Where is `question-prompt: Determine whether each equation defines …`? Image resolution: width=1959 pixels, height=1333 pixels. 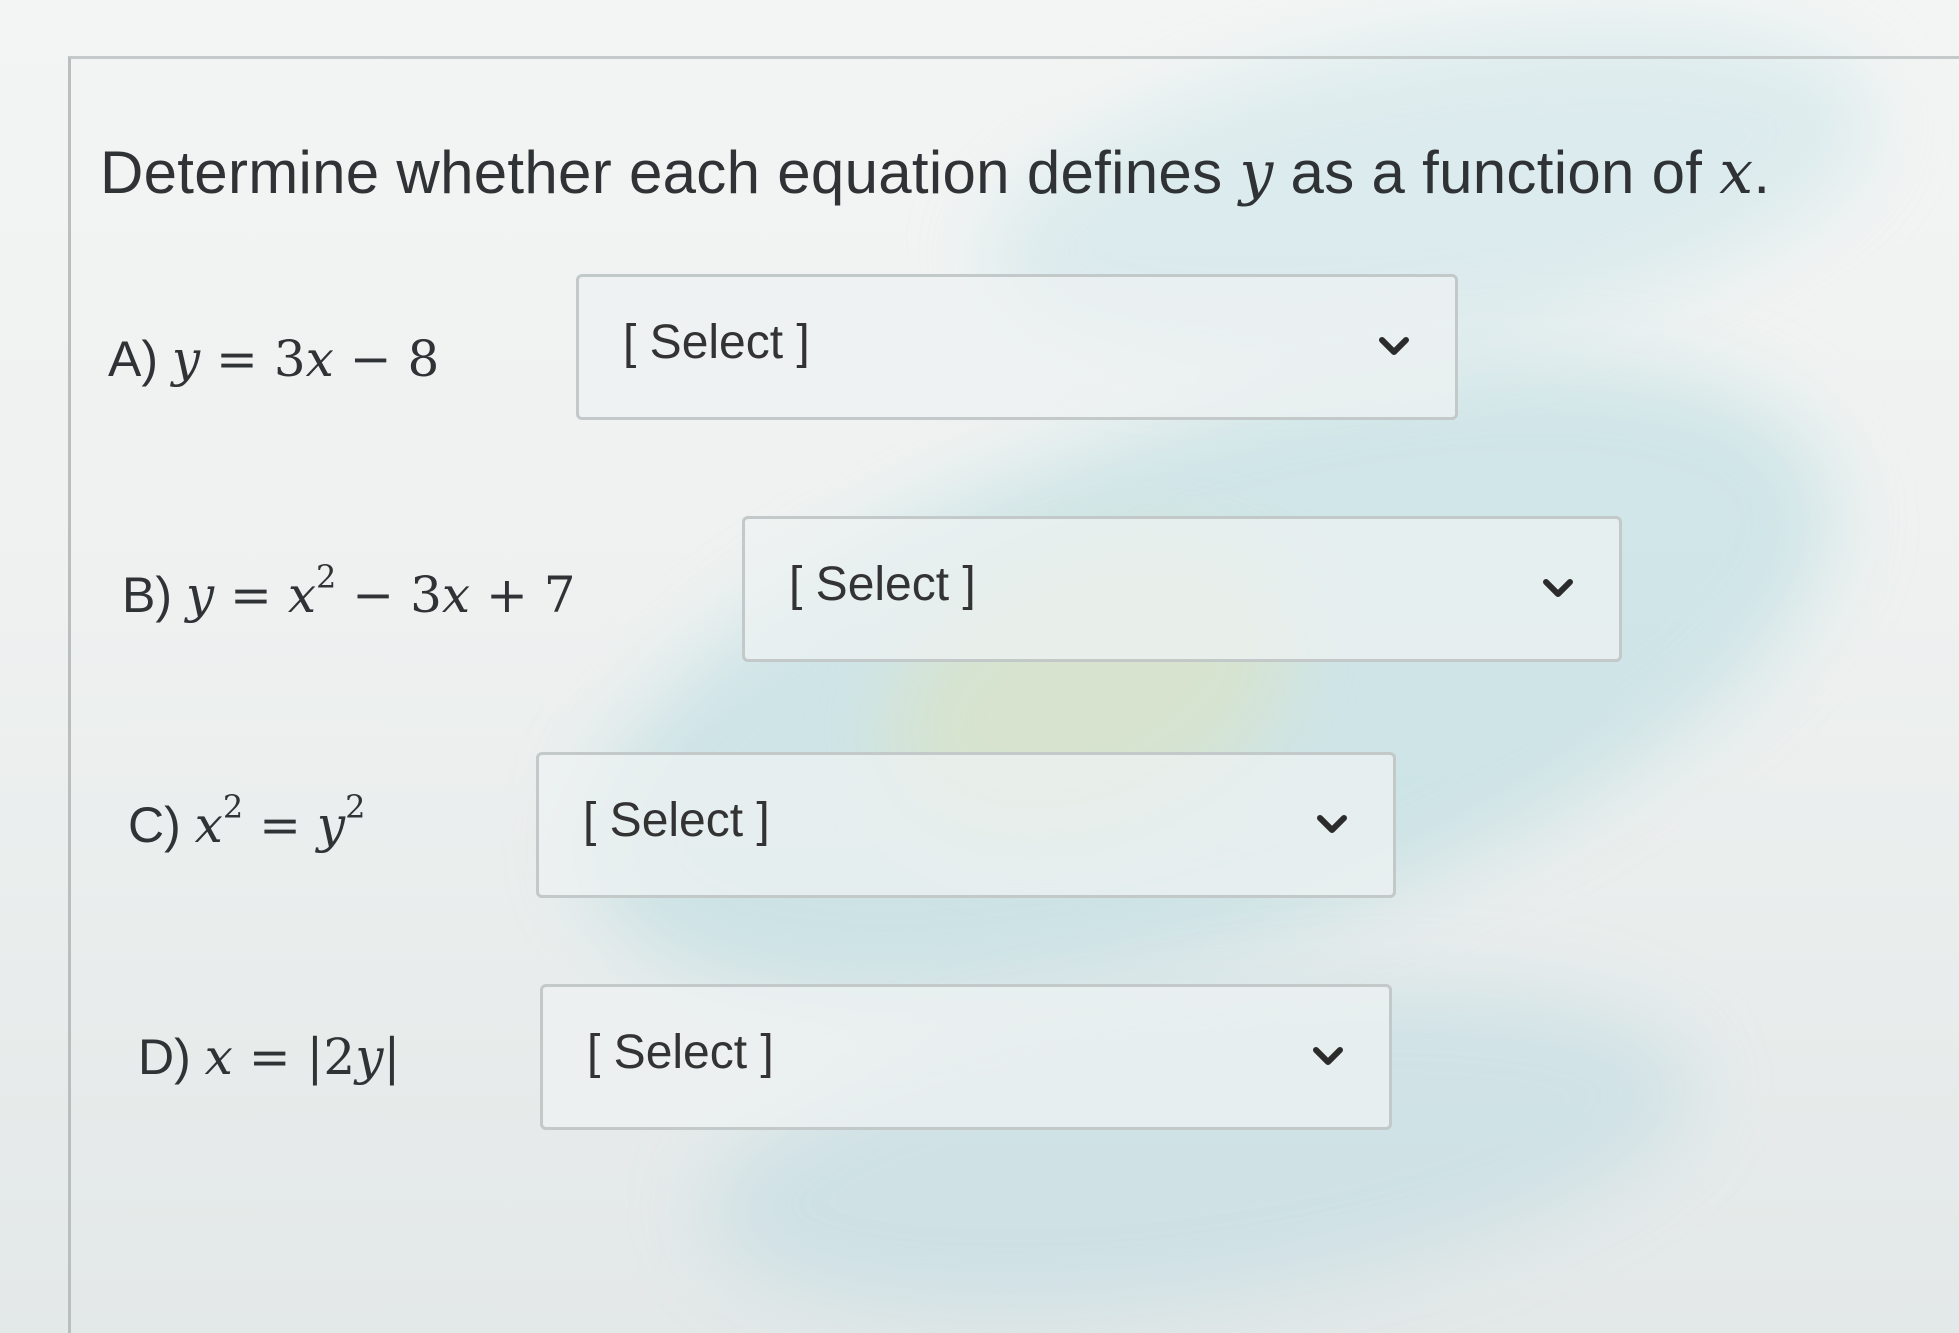 question-prompt: Determine whether each equation defines … is located at coordinates (935, 173).